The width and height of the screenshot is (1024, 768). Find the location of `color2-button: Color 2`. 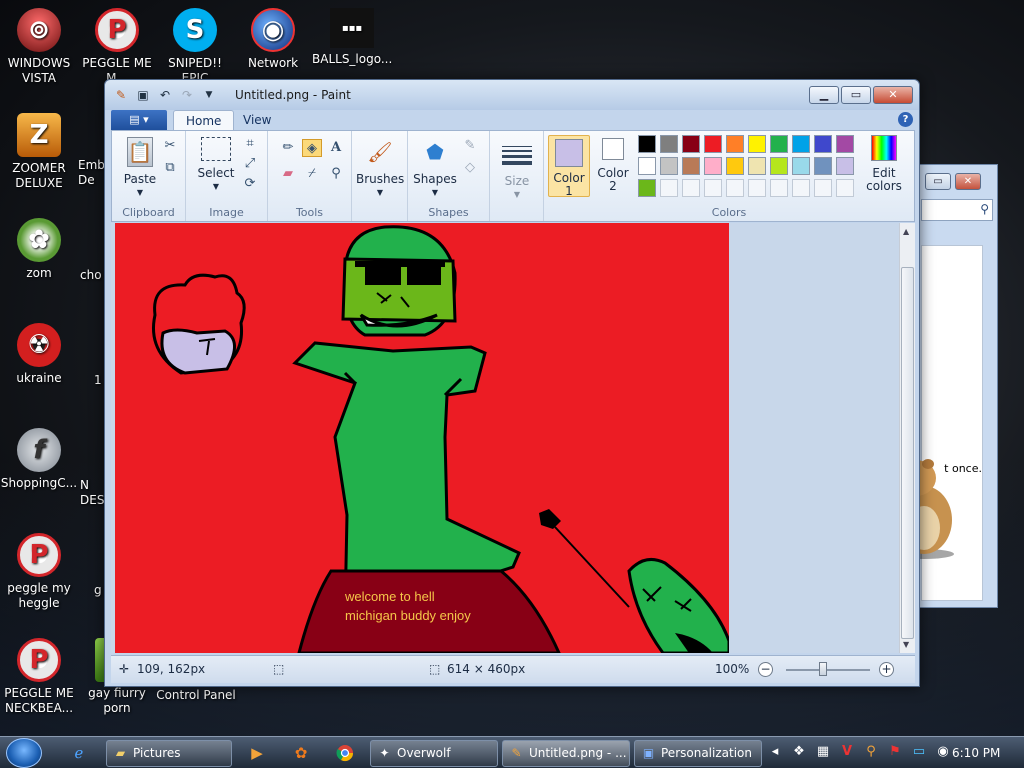

color2-button: Color 2 is located at coordinates (613, 165).